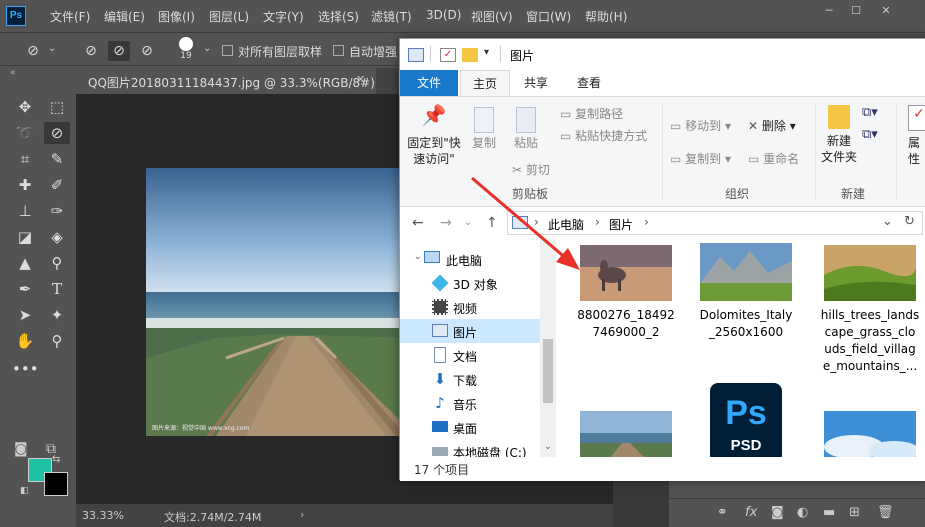 This screenshot has width=925, height=527. I want to click on document-tab: QQ图片20180311184437.jpg @ 33.3%(RGB/8#) ✕, so click(226, 81).